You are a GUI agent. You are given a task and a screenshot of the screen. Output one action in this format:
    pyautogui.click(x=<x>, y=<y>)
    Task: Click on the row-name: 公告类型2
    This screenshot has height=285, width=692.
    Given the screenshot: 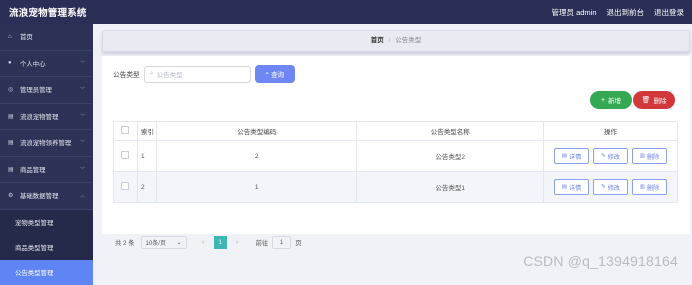 What is the action you would take?
    pyautogui.click(x=450, y=156)
    